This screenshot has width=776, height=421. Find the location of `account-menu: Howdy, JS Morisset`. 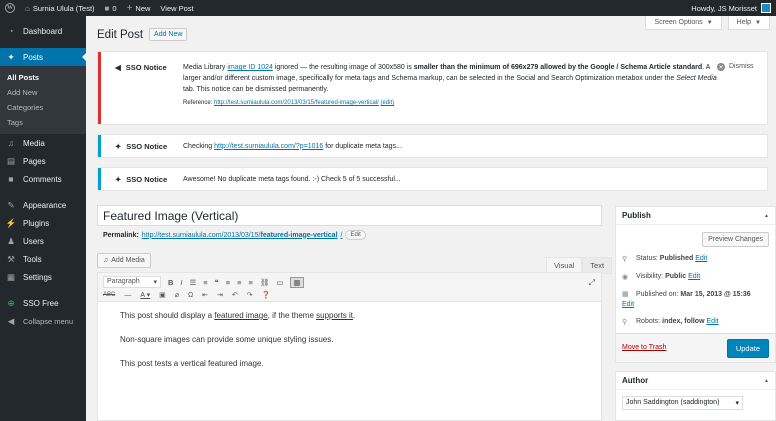

account-menu: Howdy, JS Morisset is located at coordinates (733, 8).